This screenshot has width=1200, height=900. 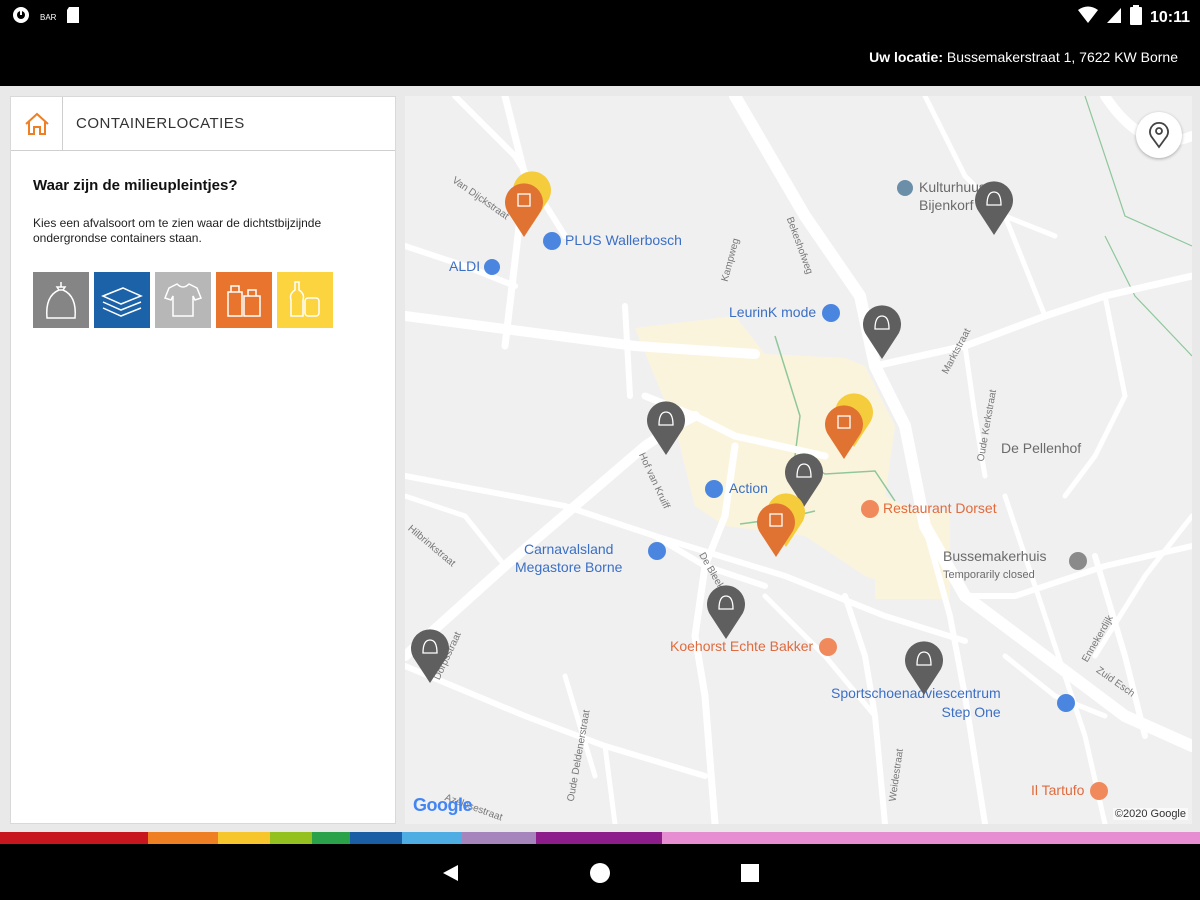 I want to click on back-button, so click(x=450, y=873).